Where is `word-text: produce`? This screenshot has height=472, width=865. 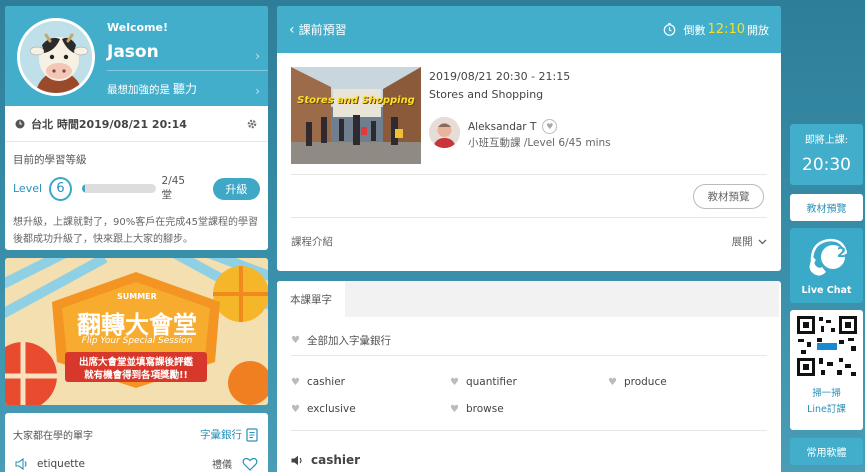
word-text: produce is located at coordinates (645, 382).